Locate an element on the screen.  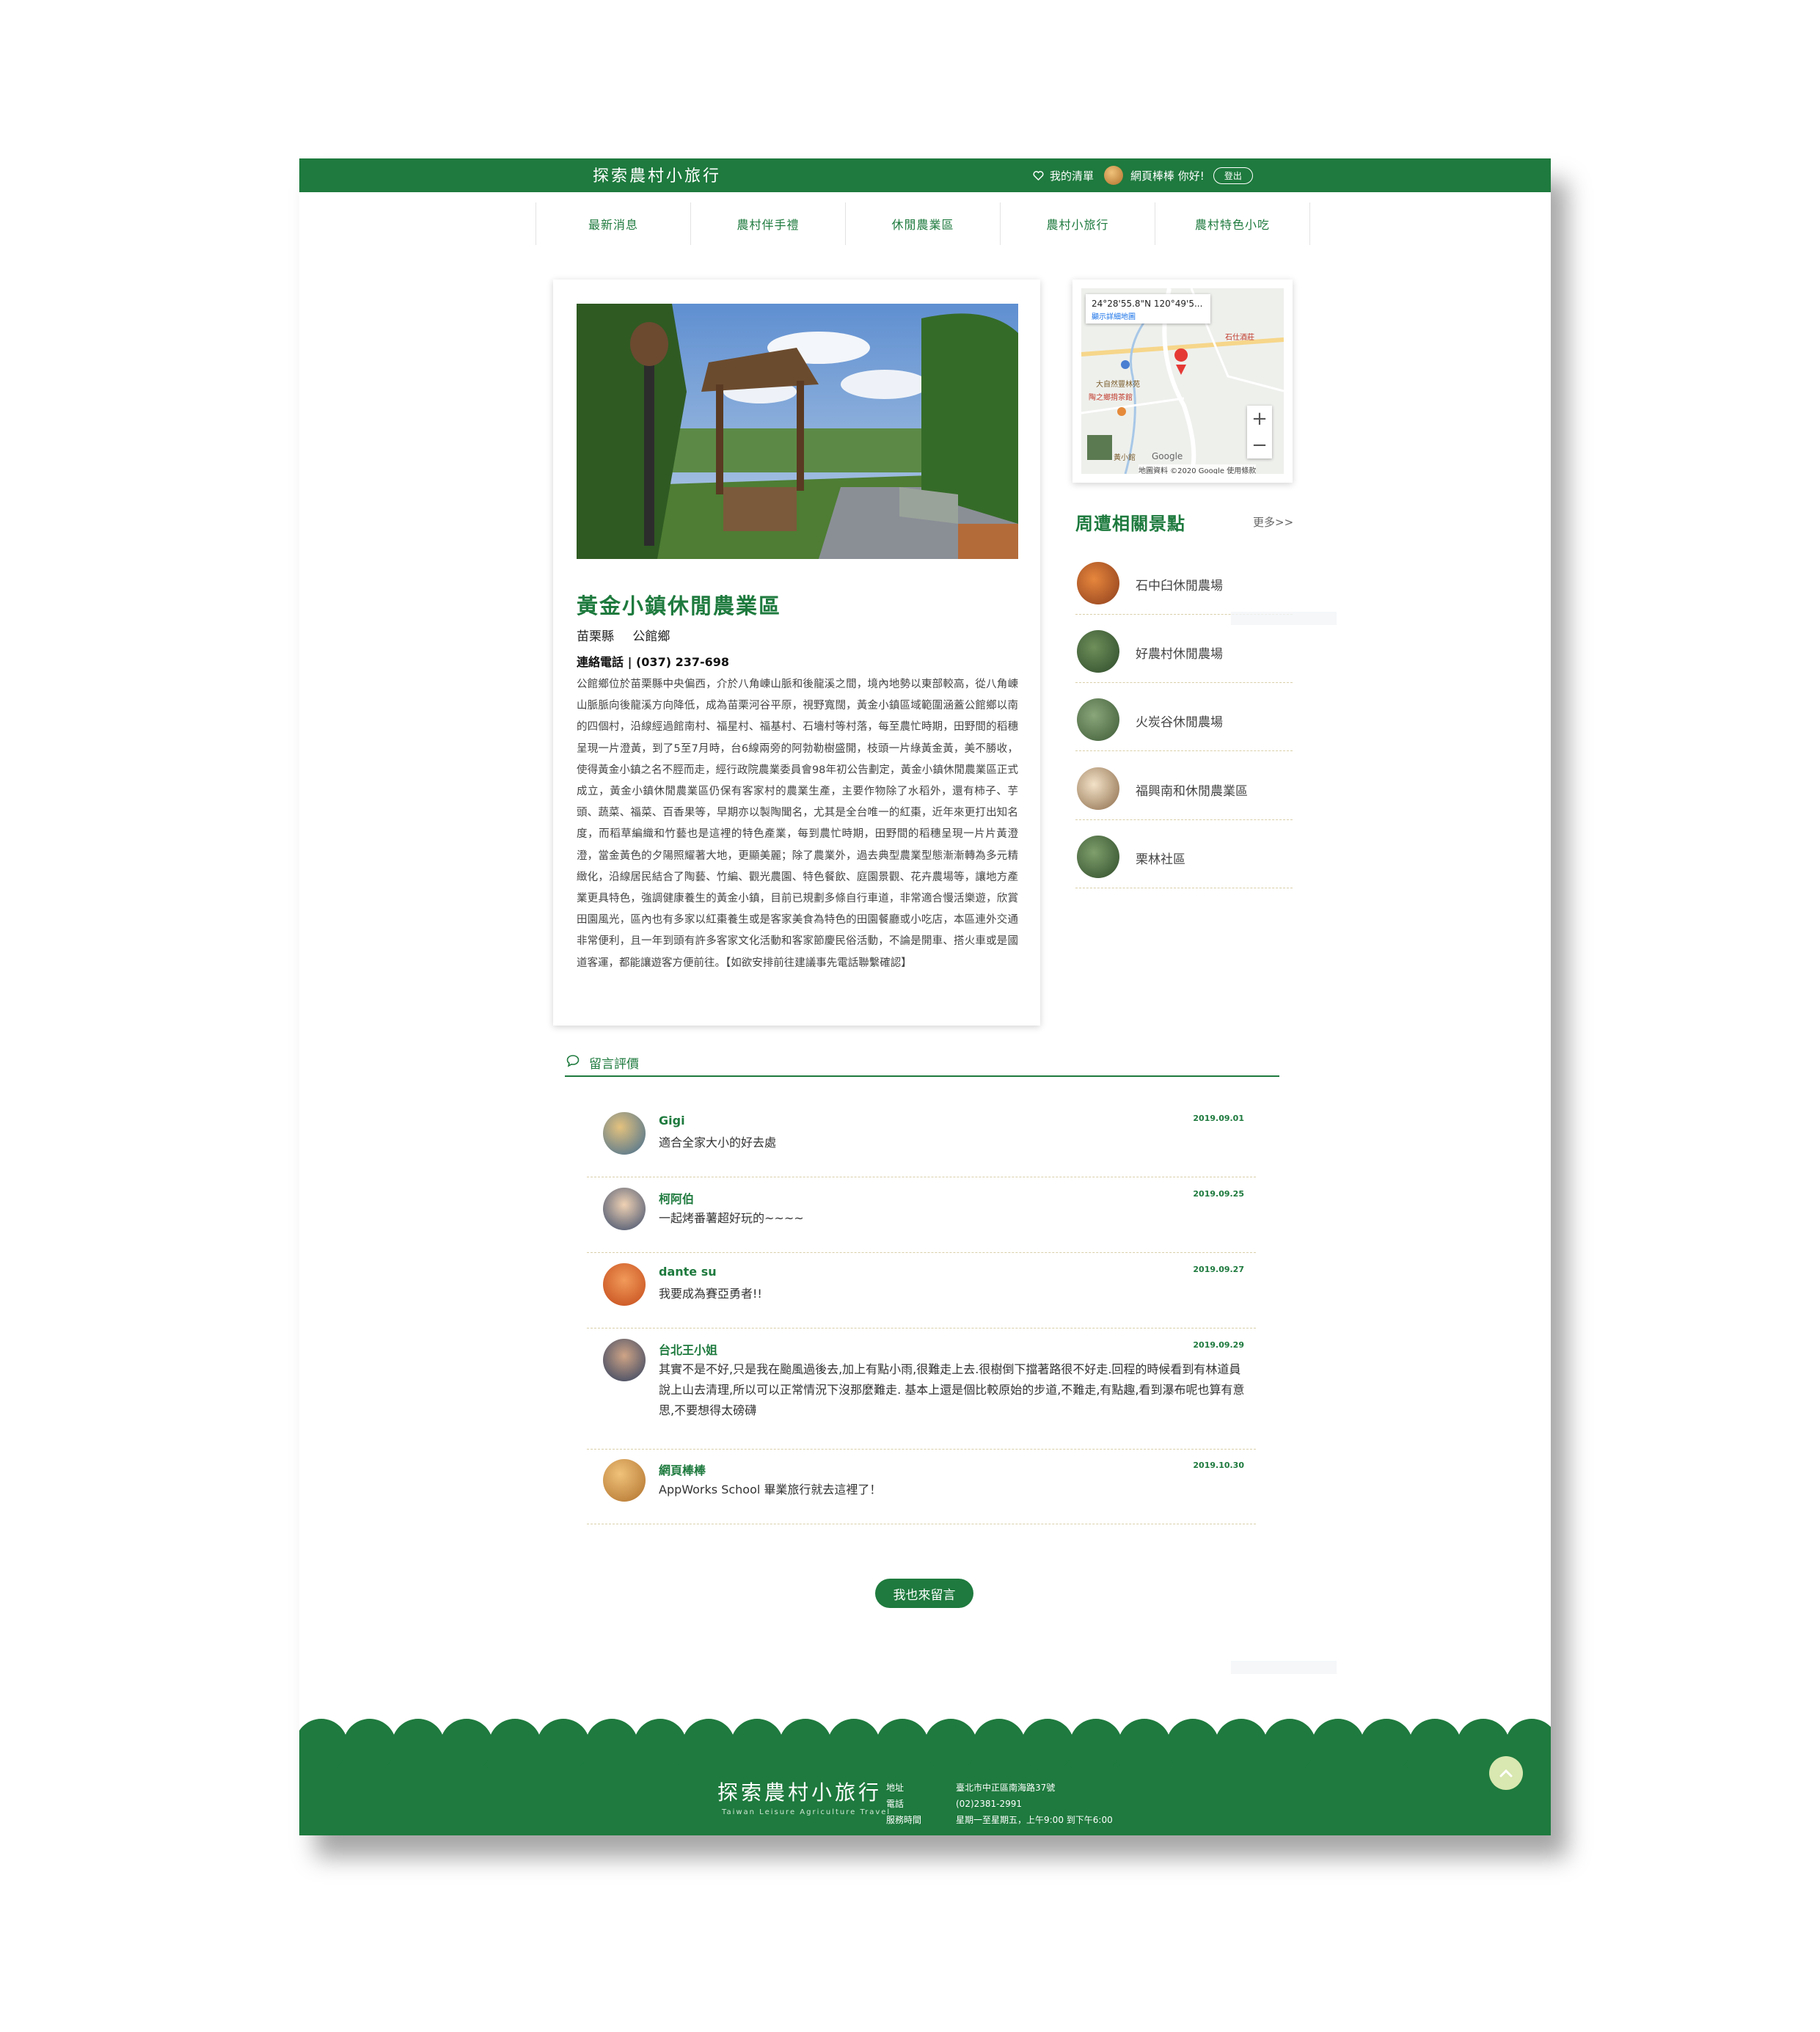
user-greeting: 網頁棒棒 你好! is located at coordinates (1168, 176).